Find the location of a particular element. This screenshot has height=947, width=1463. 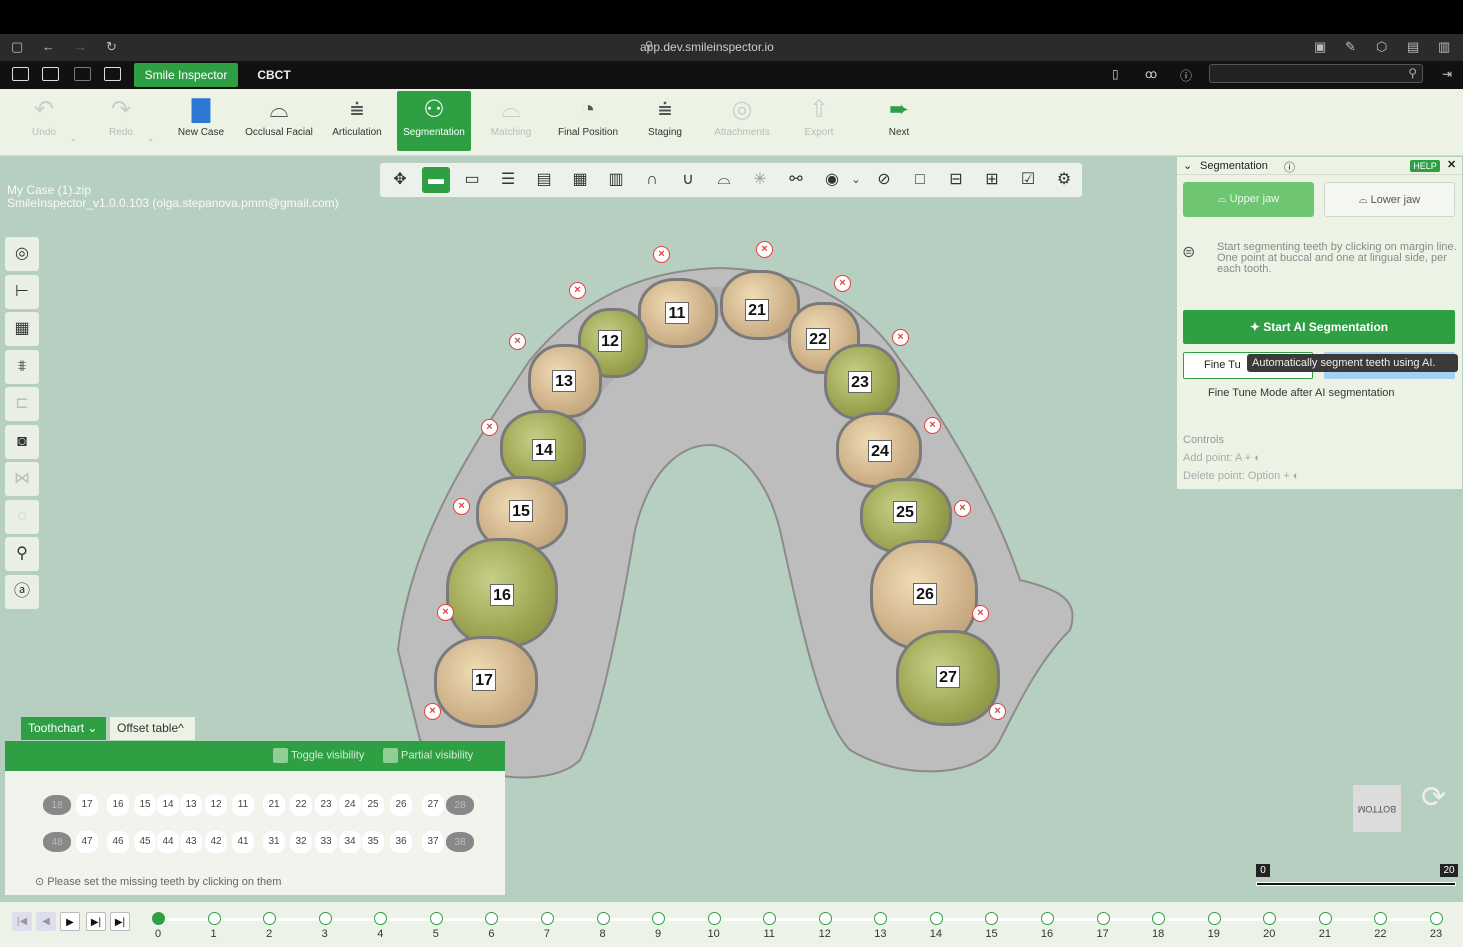

search-input: ⚲ is located at coordinates (1316, 73).